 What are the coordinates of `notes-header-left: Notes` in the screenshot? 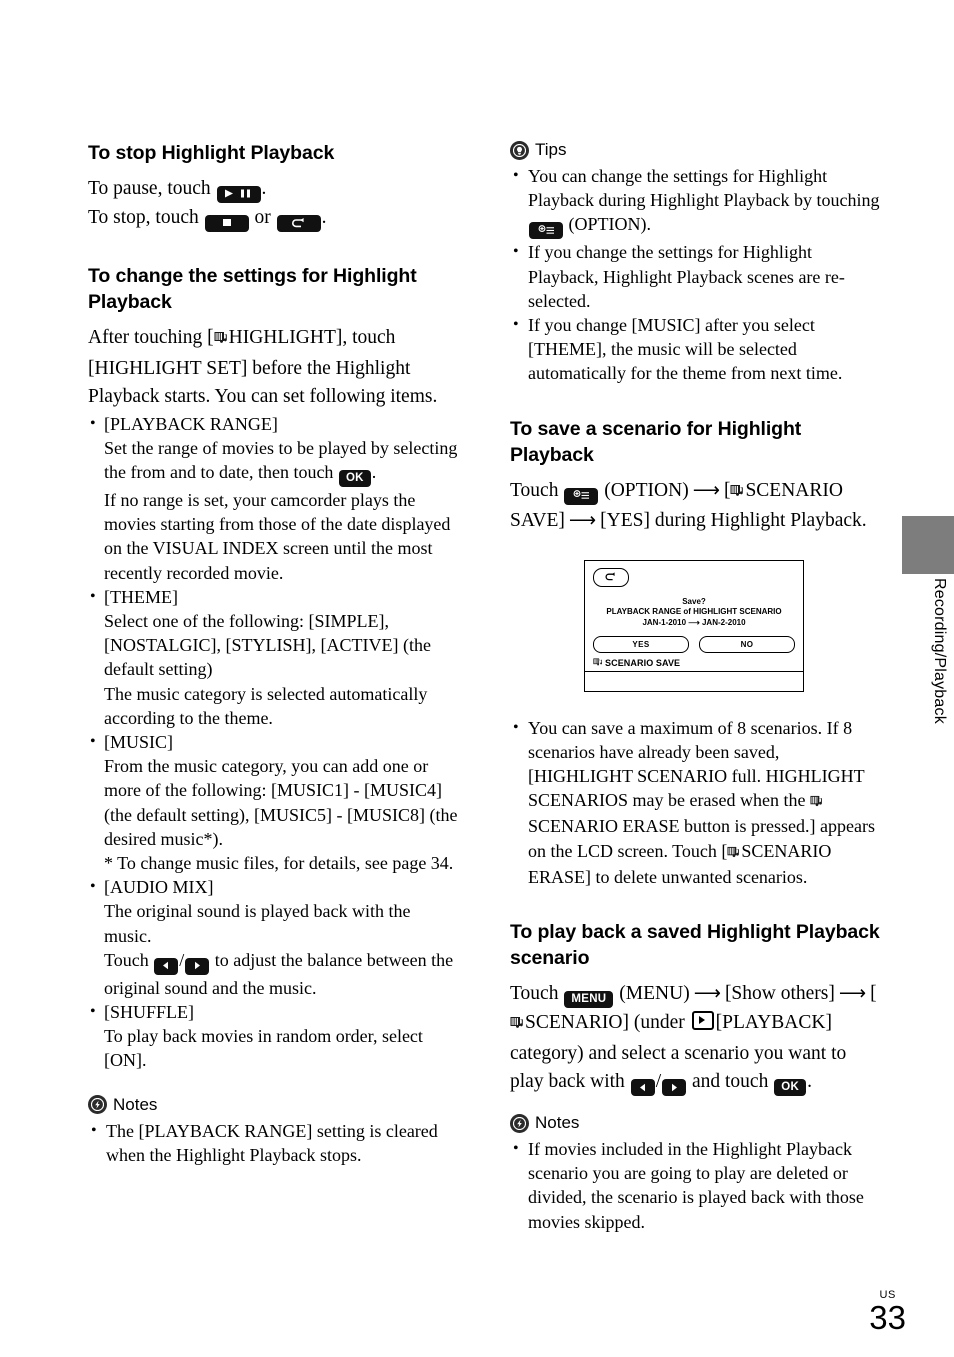 It's located at (274, 1105).